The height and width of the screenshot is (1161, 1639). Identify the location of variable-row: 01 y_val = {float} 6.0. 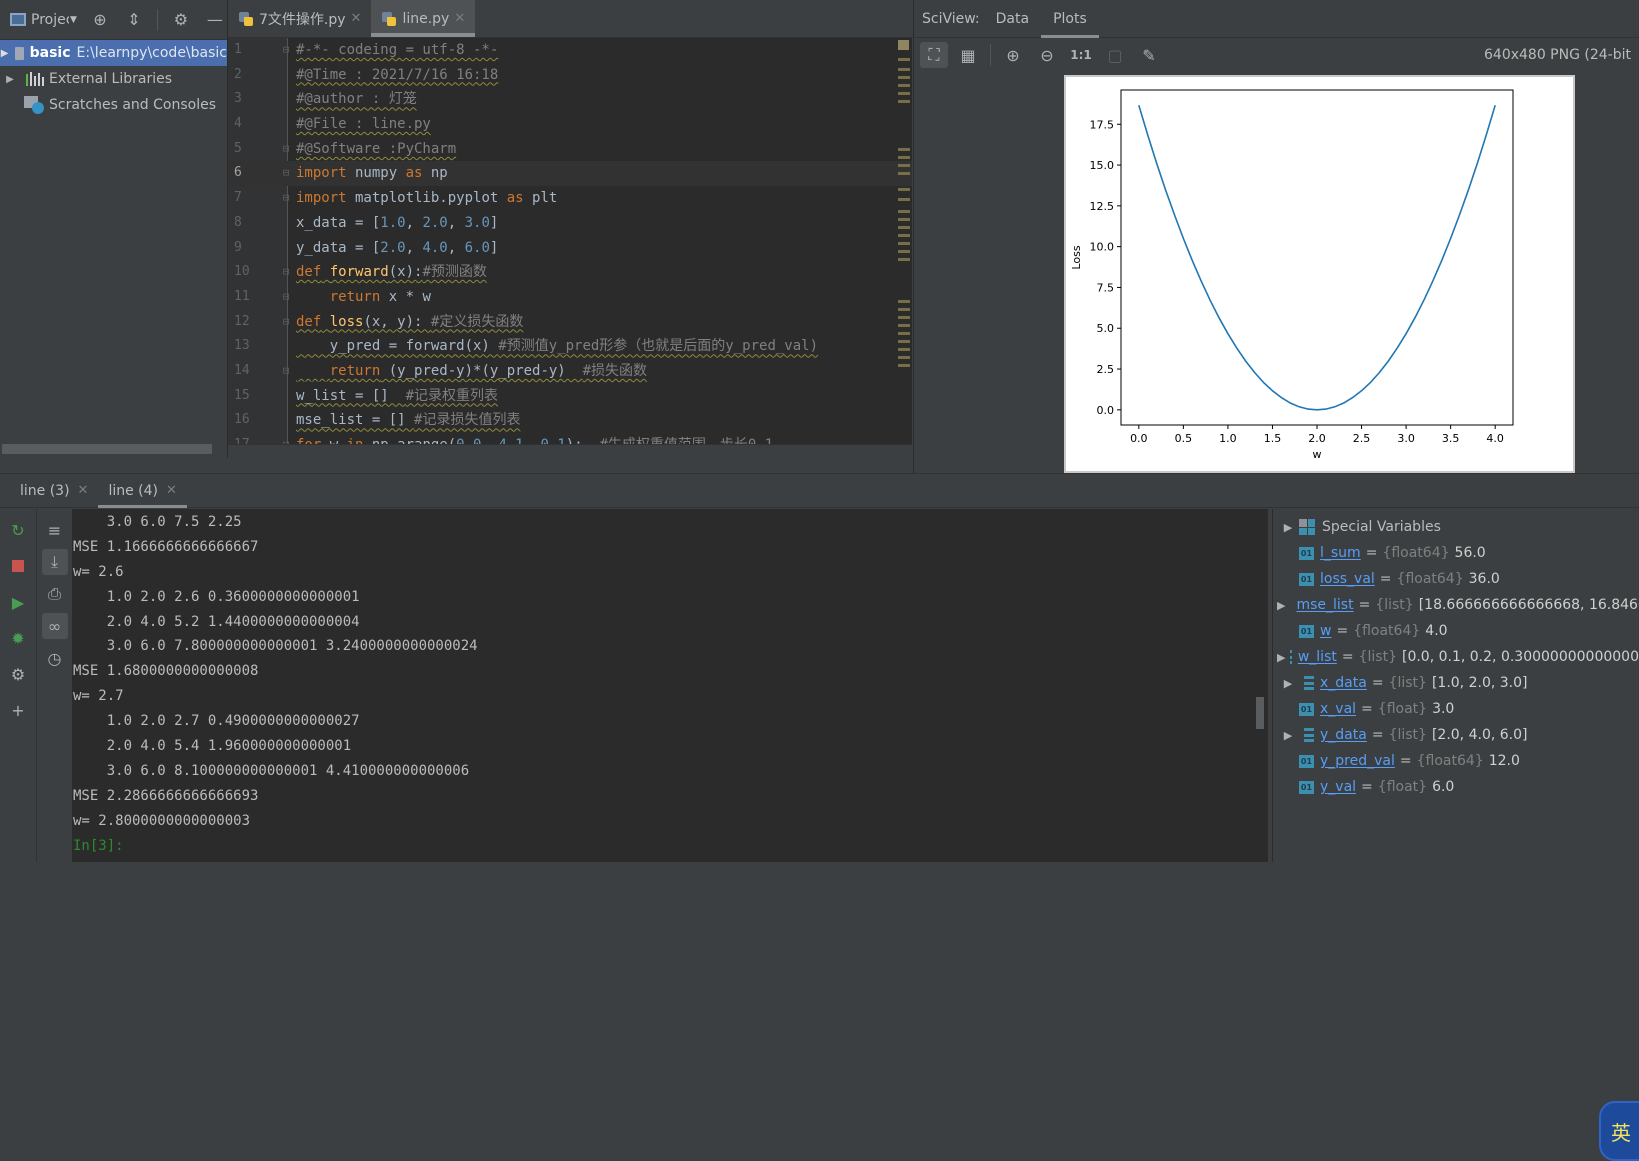
(1456, 787).